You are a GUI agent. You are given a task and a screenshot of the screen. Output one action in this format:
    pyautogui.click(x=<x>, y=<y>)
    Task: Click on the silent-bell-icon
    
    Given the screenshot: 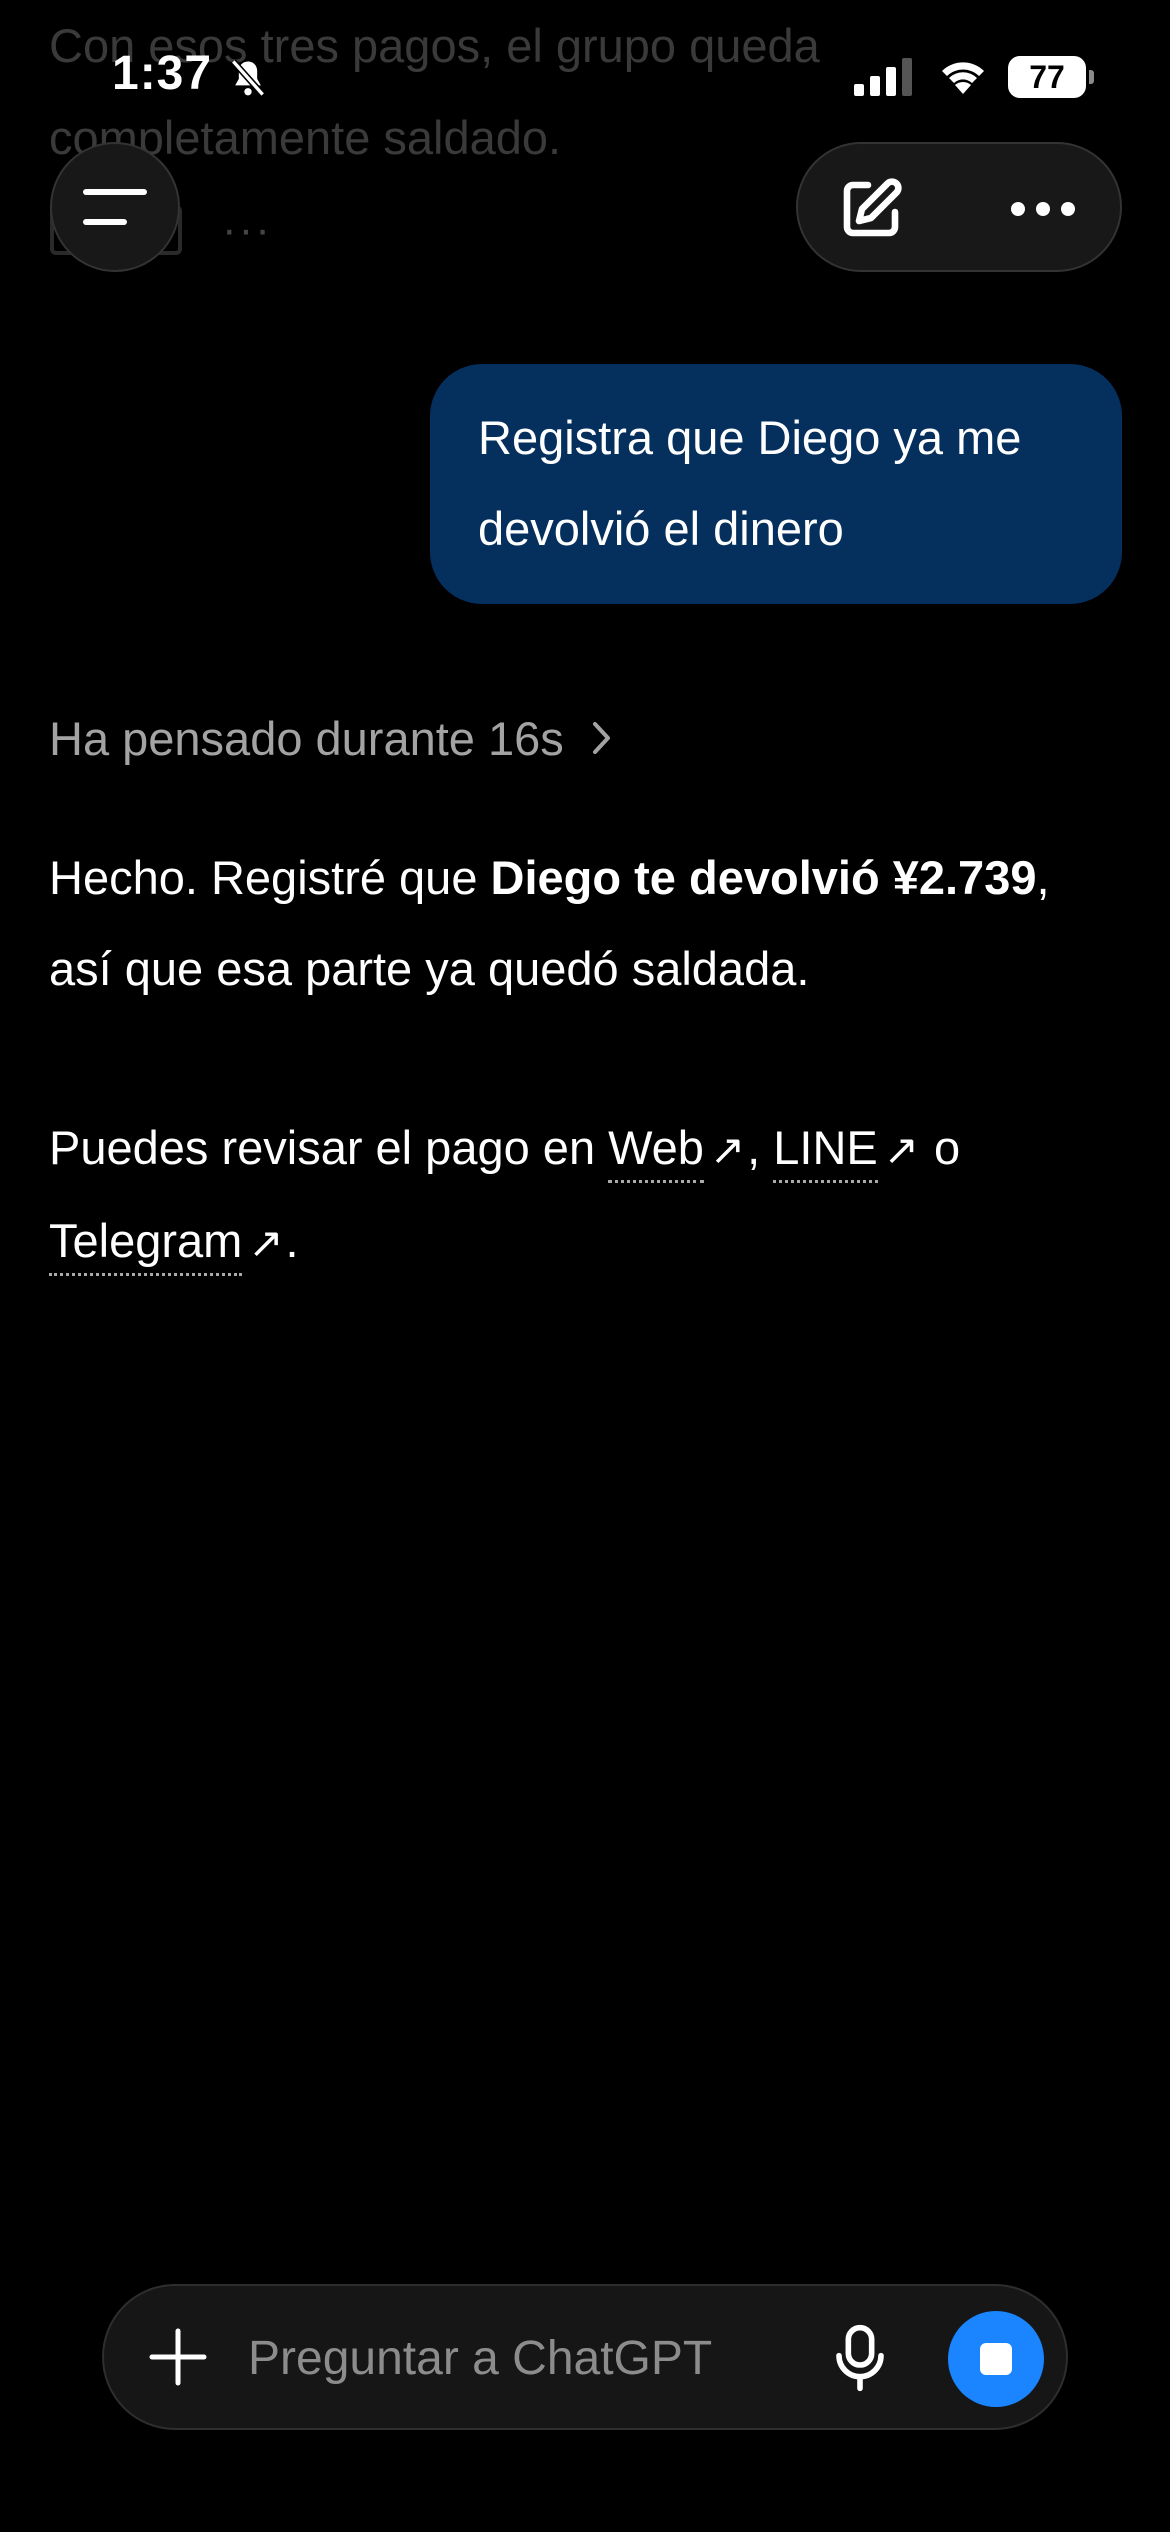 What is the action you would take?
    pyautogui.click(x=248, y=78)
    